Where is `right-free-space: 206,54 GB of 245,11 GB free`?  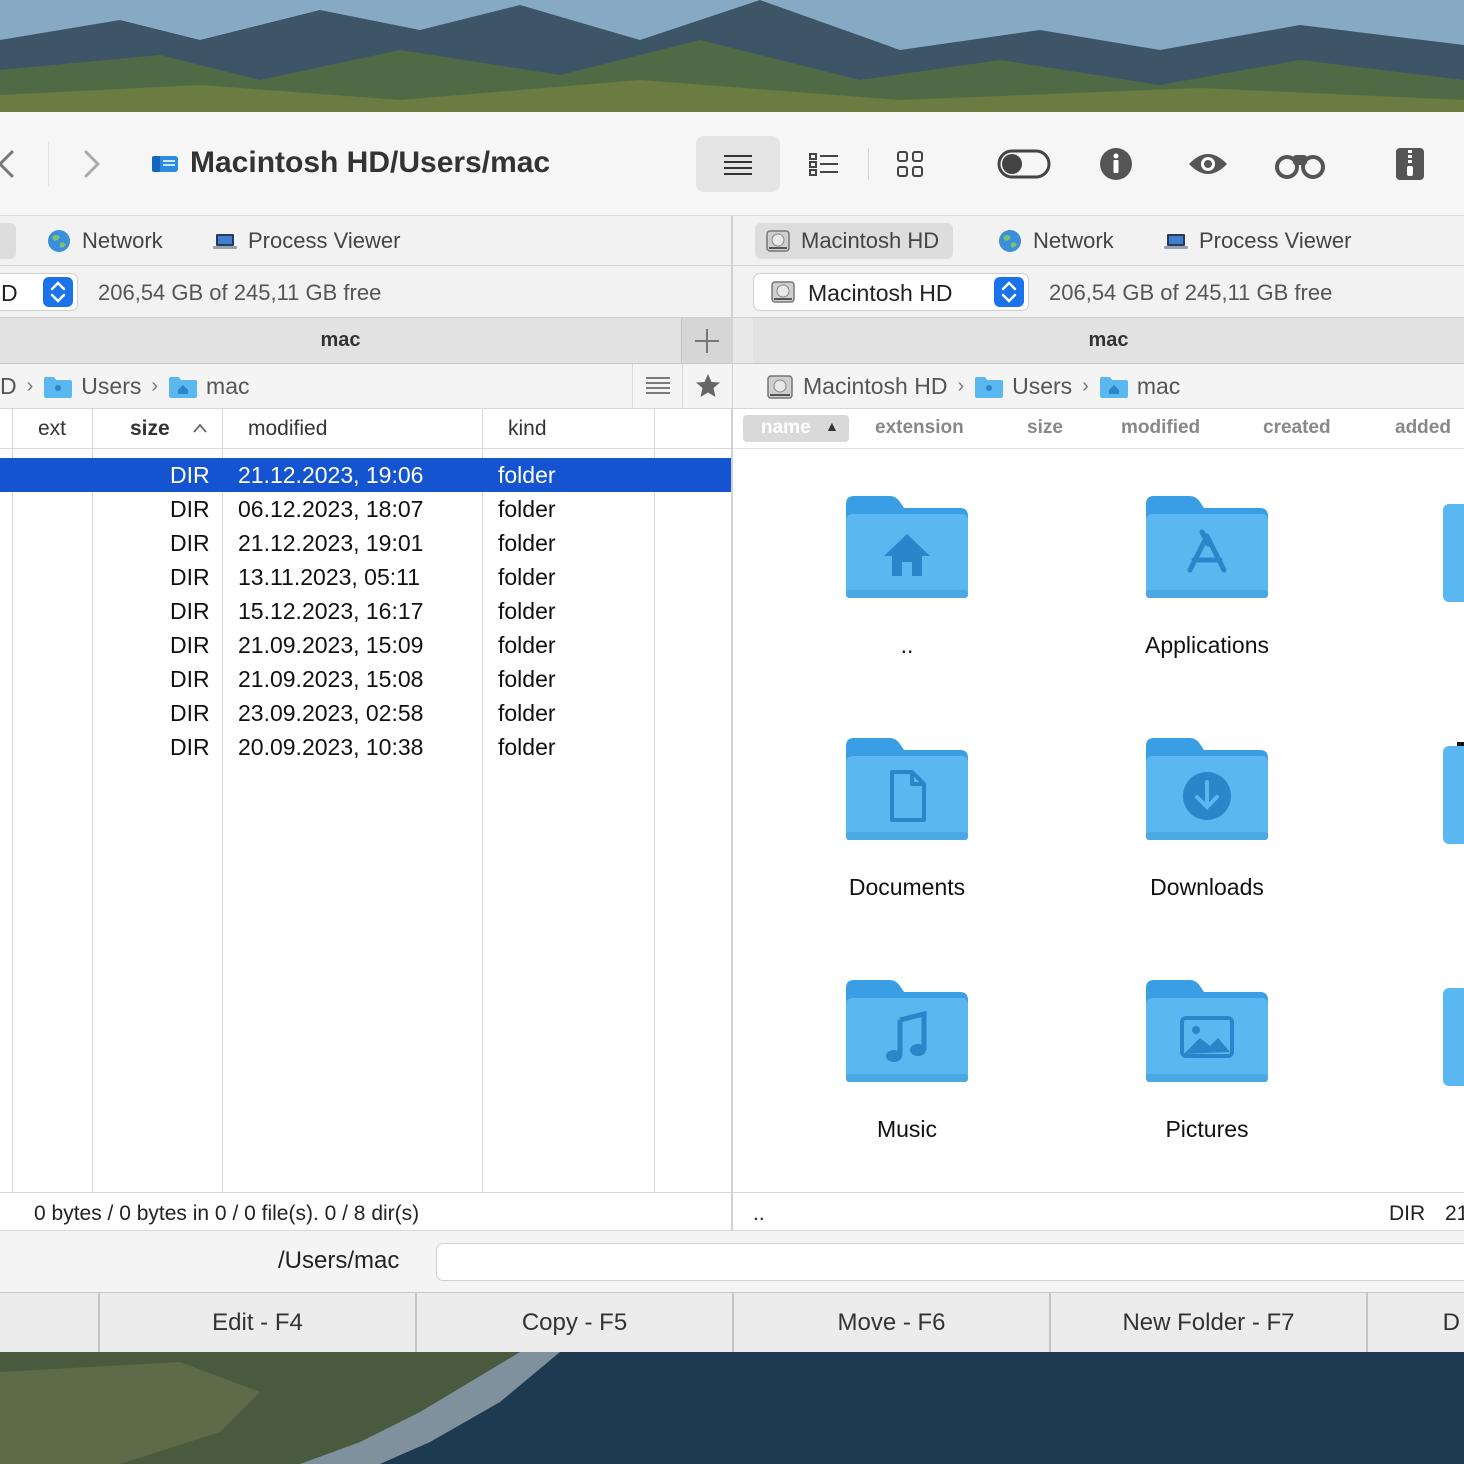
right-free-space: 206,54 GB of 245,11 GB free is located at coordinates (1191, 292).